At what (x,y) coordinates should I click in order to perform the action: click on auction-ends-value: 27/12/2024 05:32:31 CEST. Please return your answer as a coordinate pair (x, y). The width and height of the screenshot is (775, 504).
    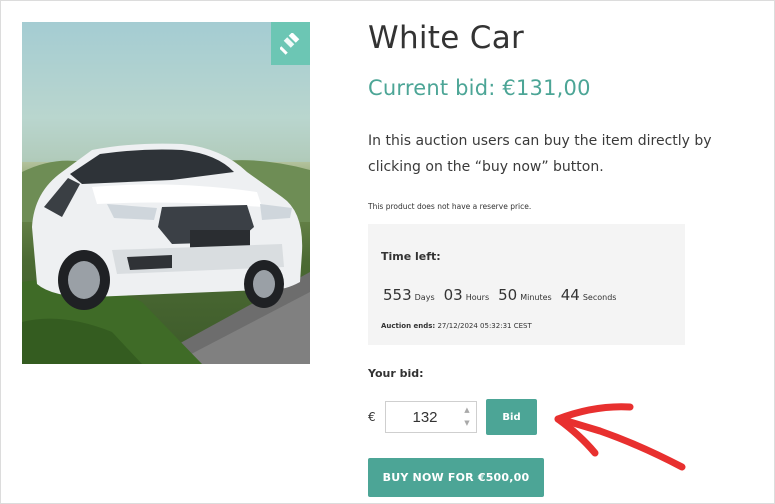
    Looking at the image, I should click on (484, 326).